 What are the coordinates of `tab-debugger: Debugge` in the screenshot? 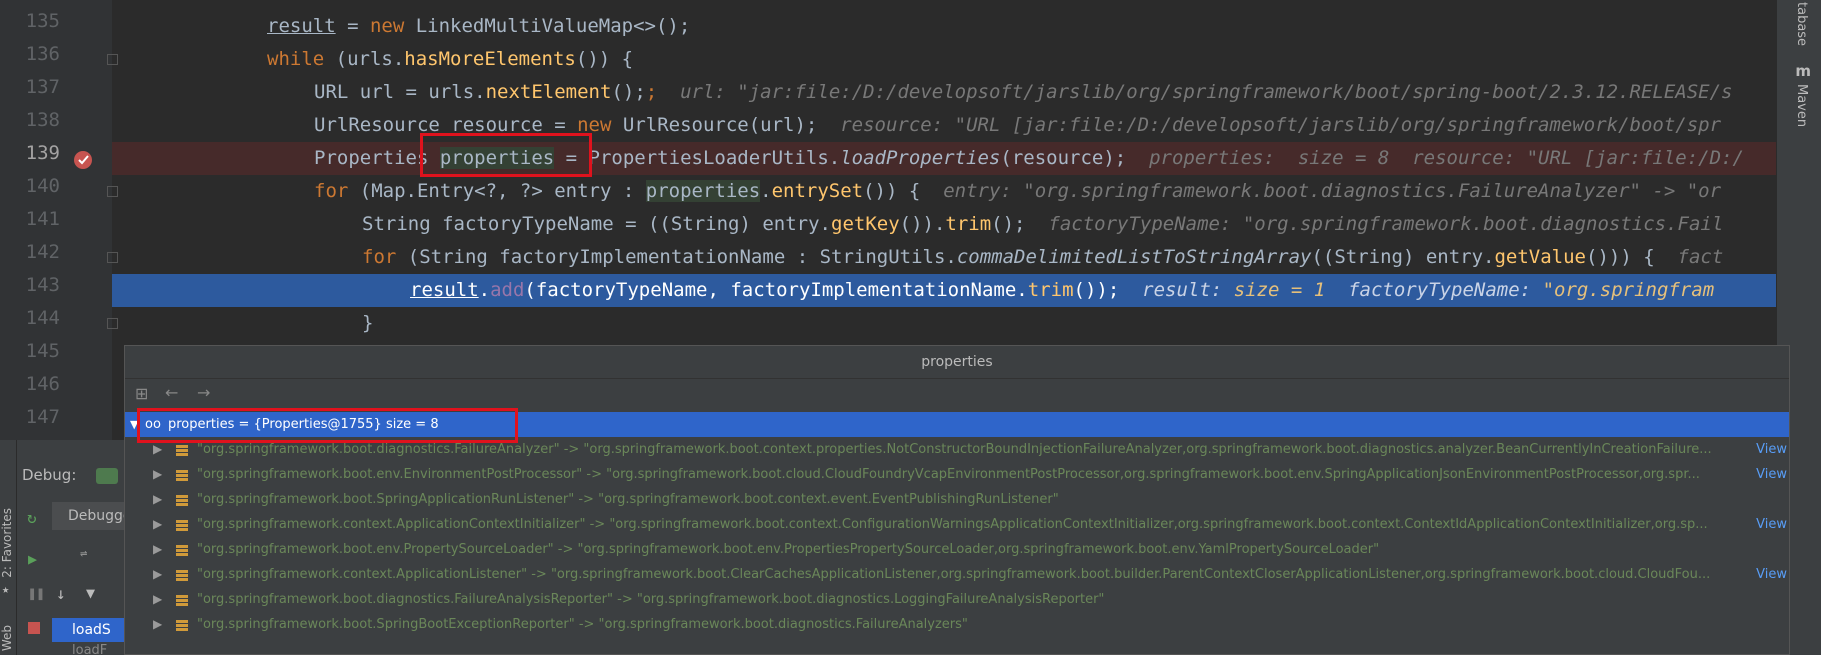 It's located at (92, 516).